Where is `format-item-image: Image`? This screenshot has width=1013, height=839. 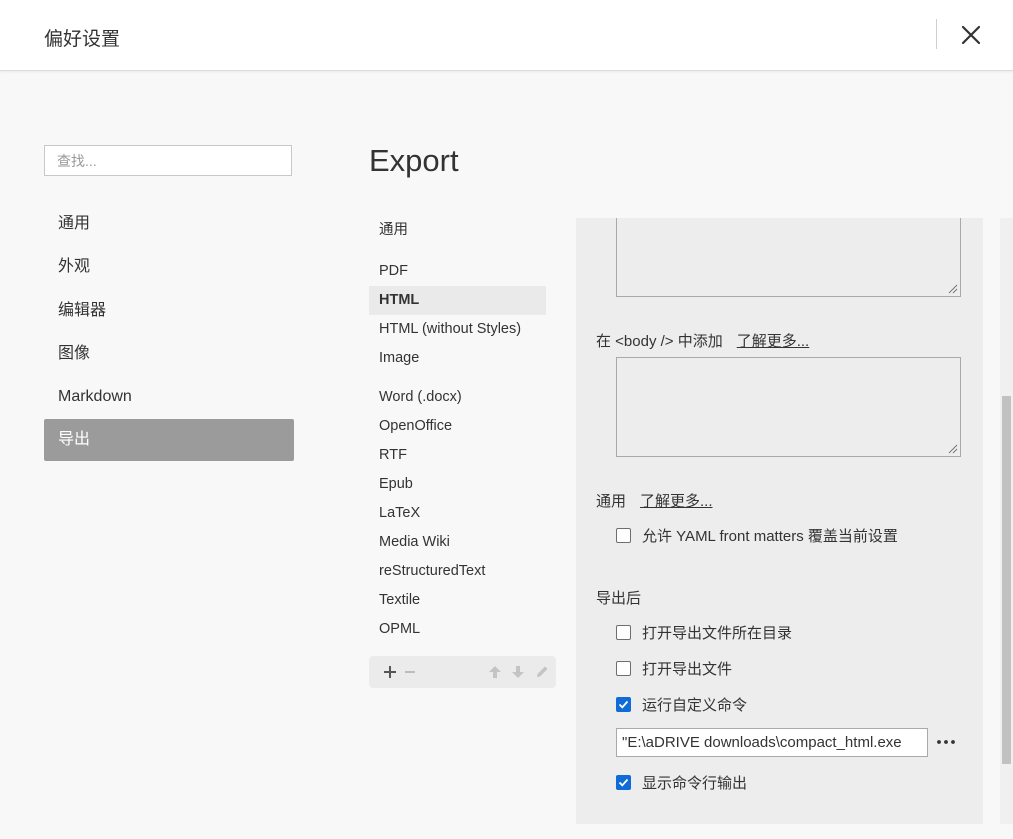 format-item-image: Image is located at coordinates (457, 358).